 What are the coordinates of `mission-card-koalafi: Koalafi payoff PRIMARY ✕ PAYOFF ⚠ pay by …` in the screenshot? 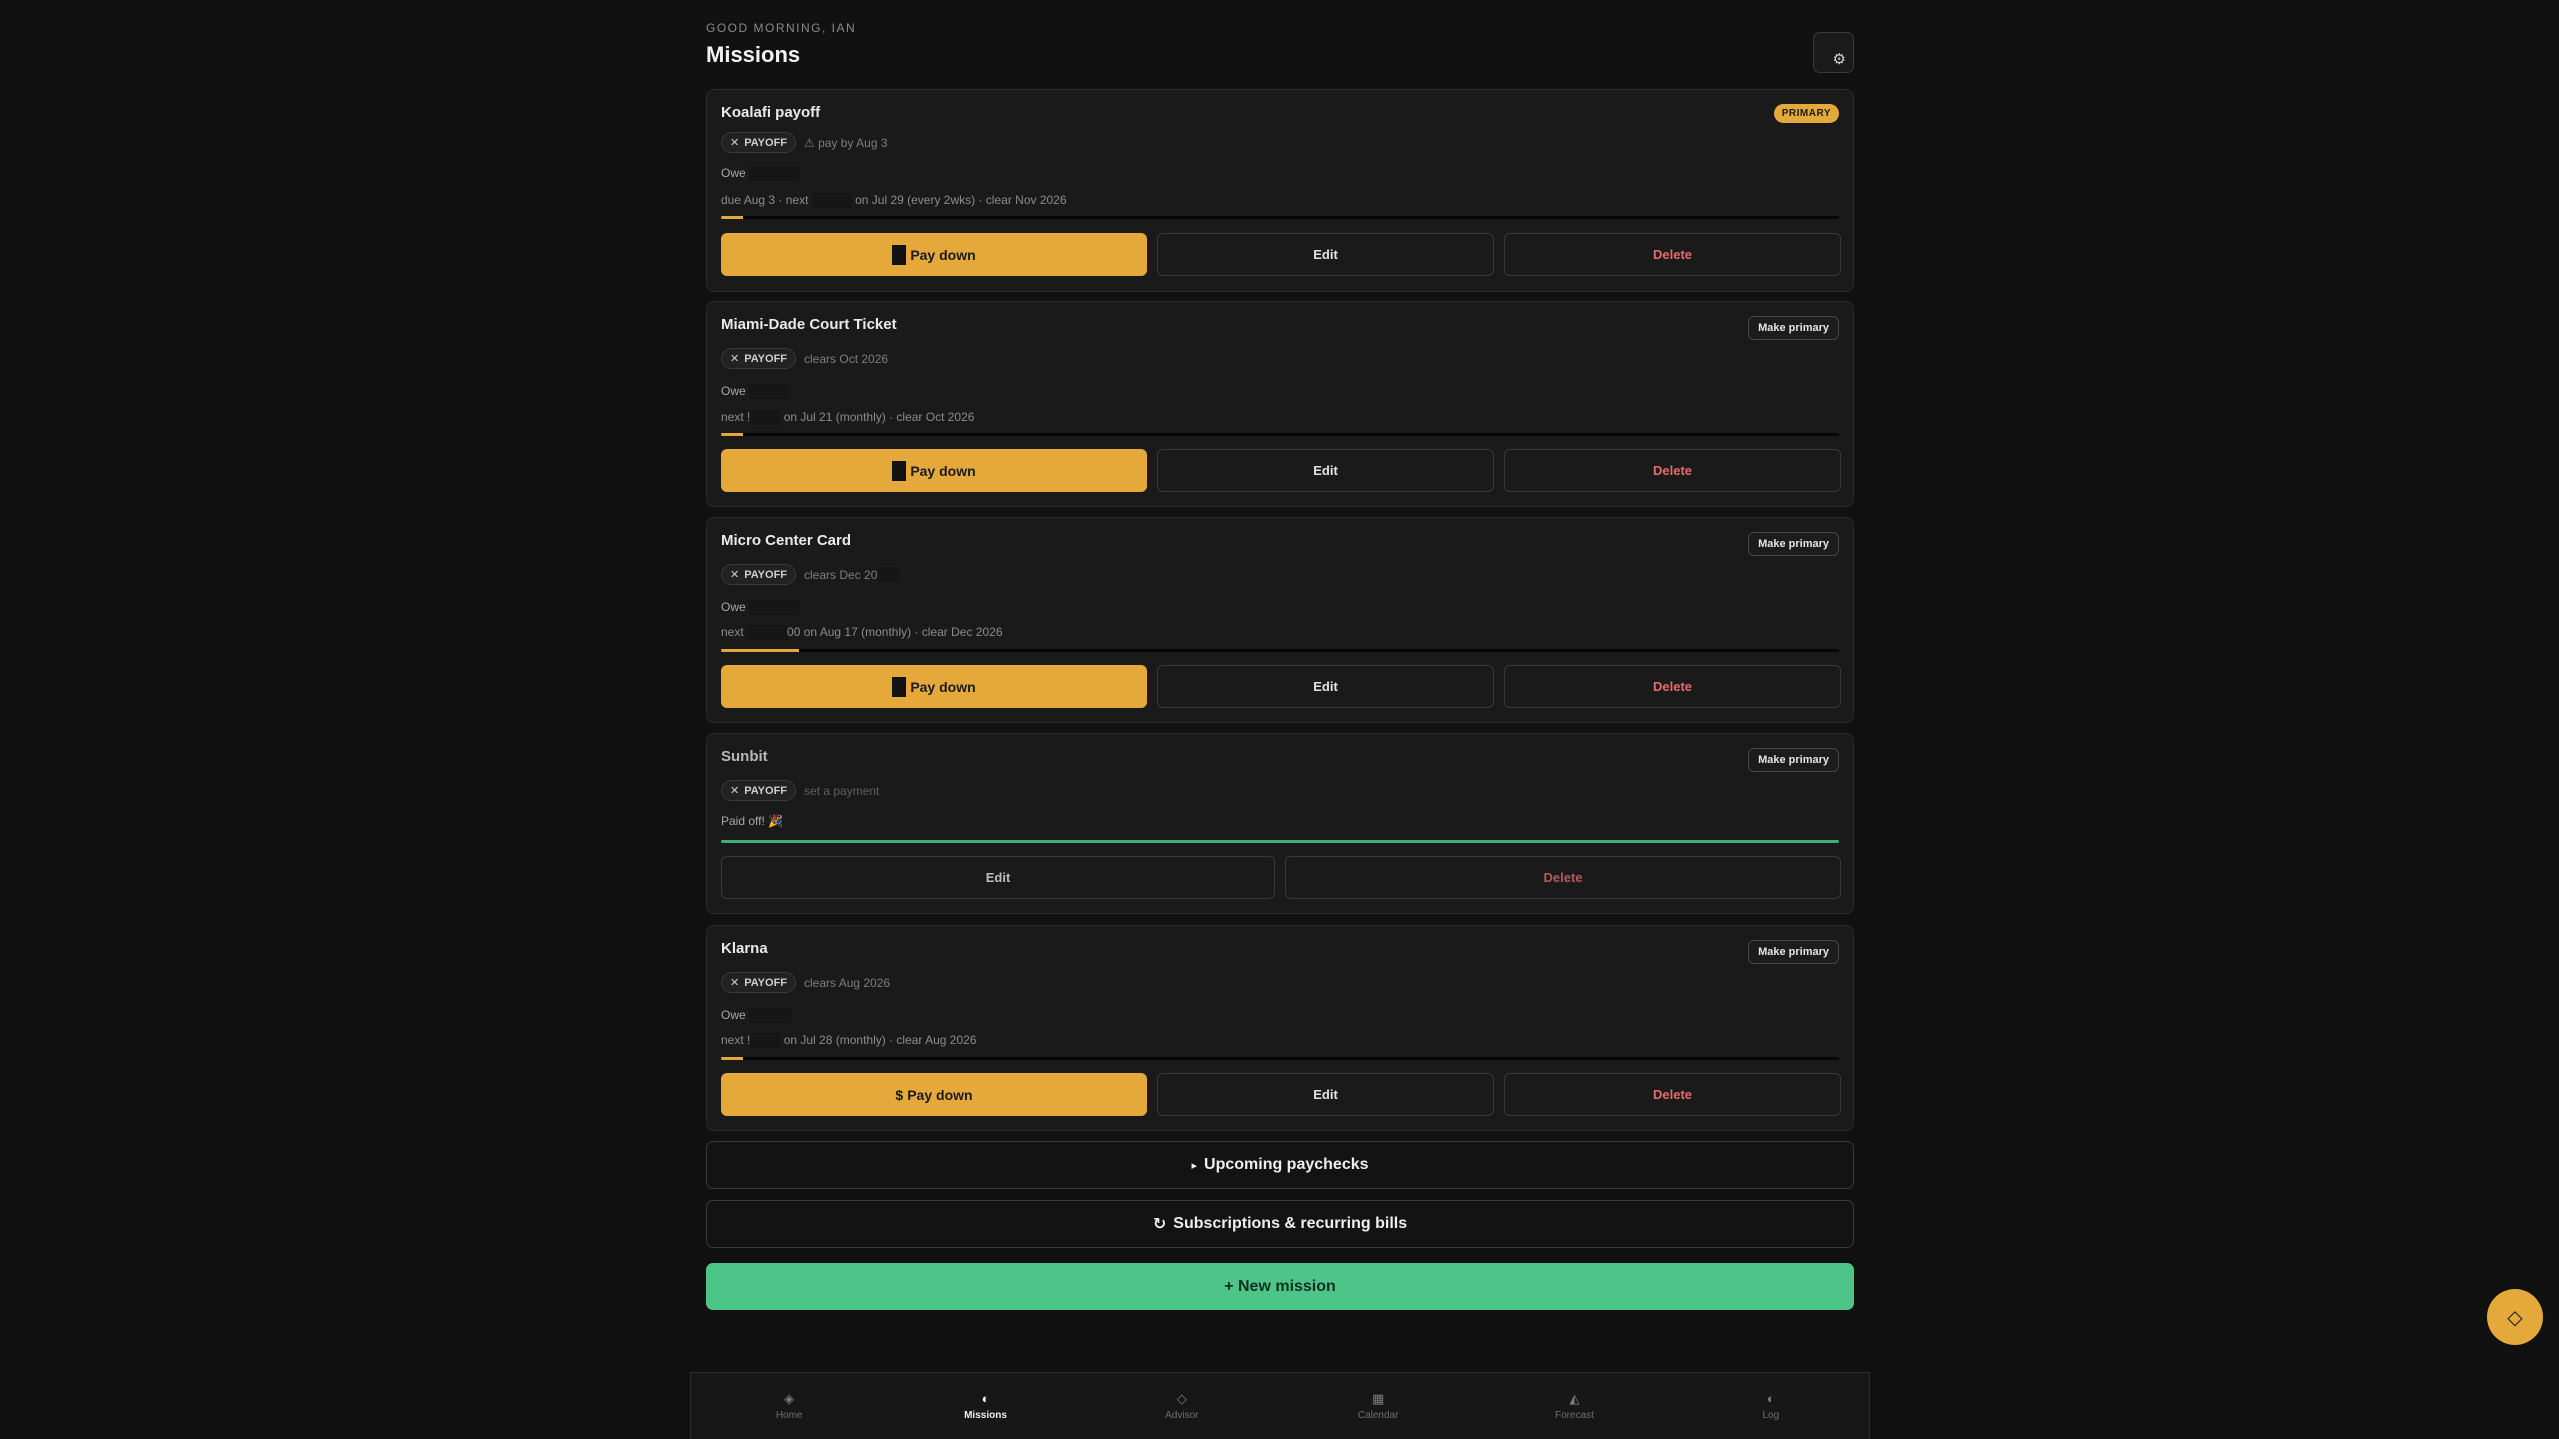 It's located at (1280, 190).